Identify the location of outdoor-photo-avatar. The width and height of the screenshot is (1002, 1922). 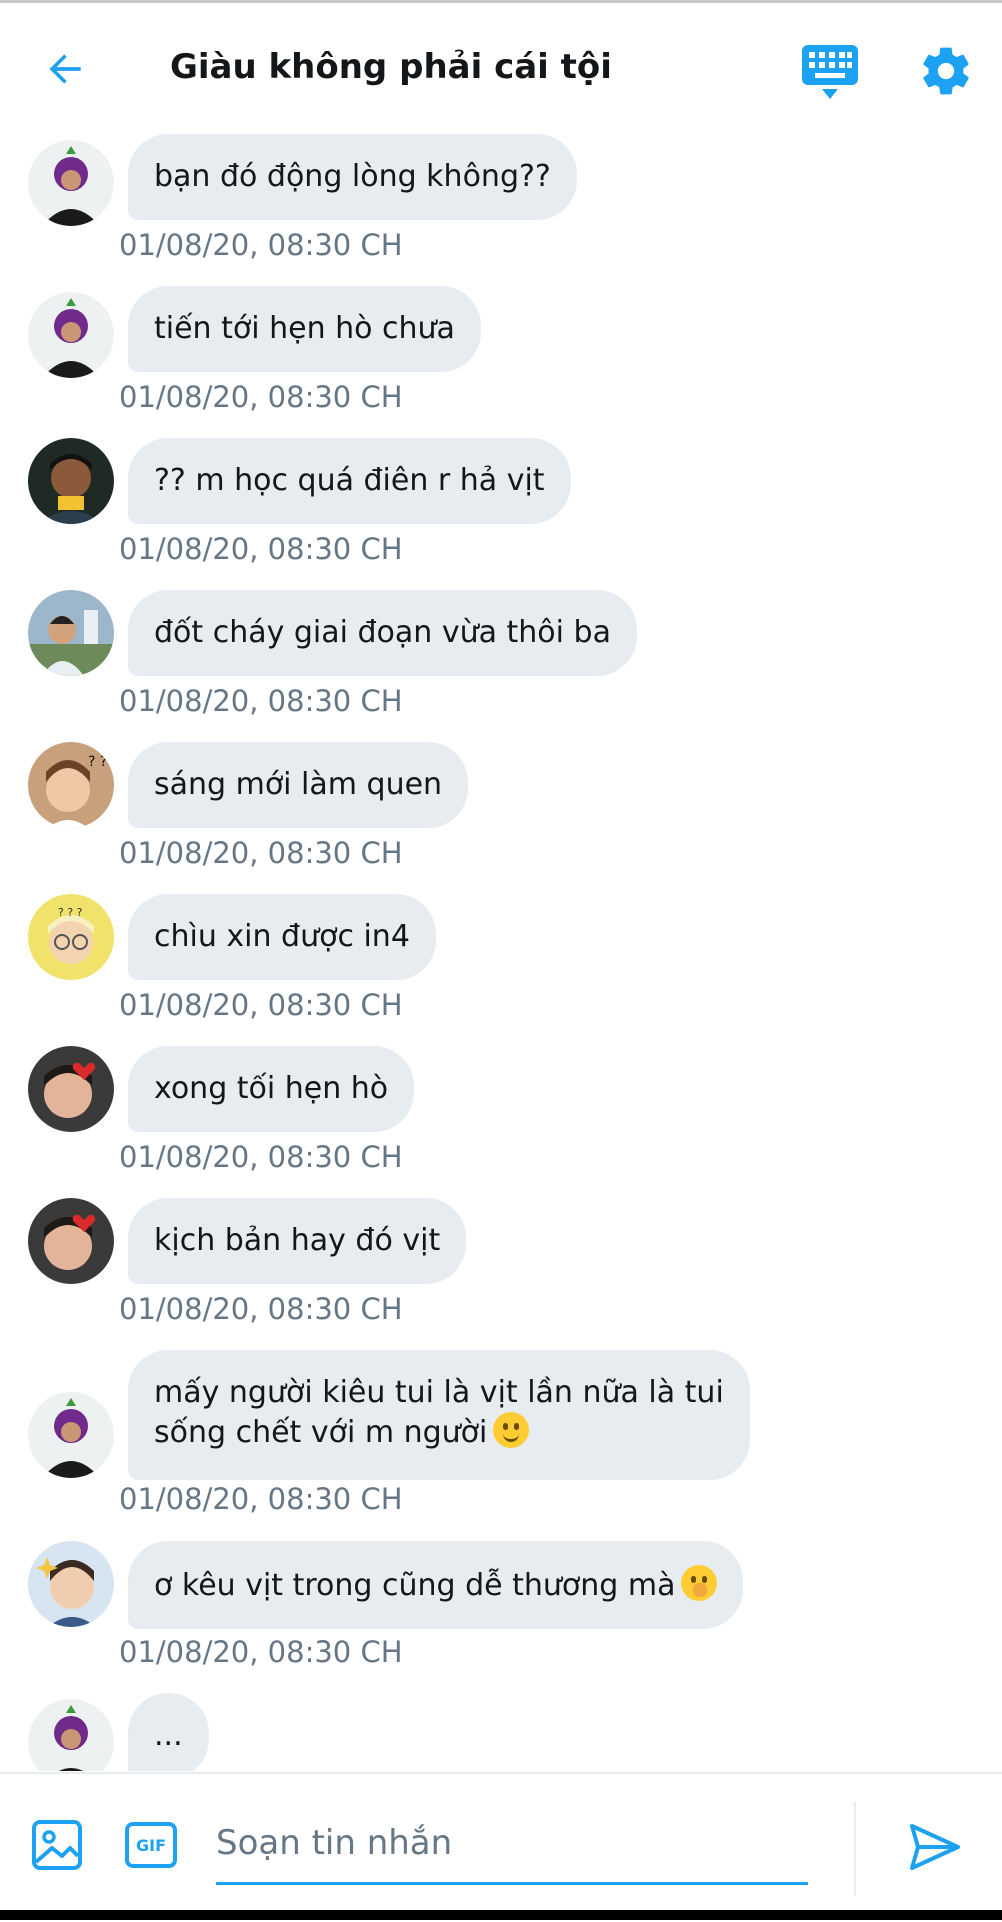
(71, 633).